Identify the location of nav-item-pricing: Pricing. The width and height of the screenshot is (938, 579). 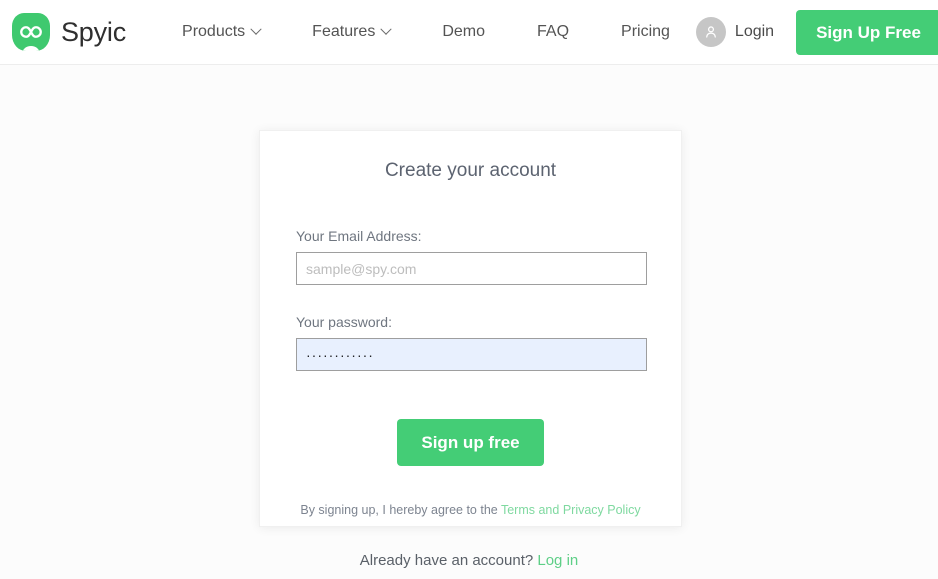
(645, 32).